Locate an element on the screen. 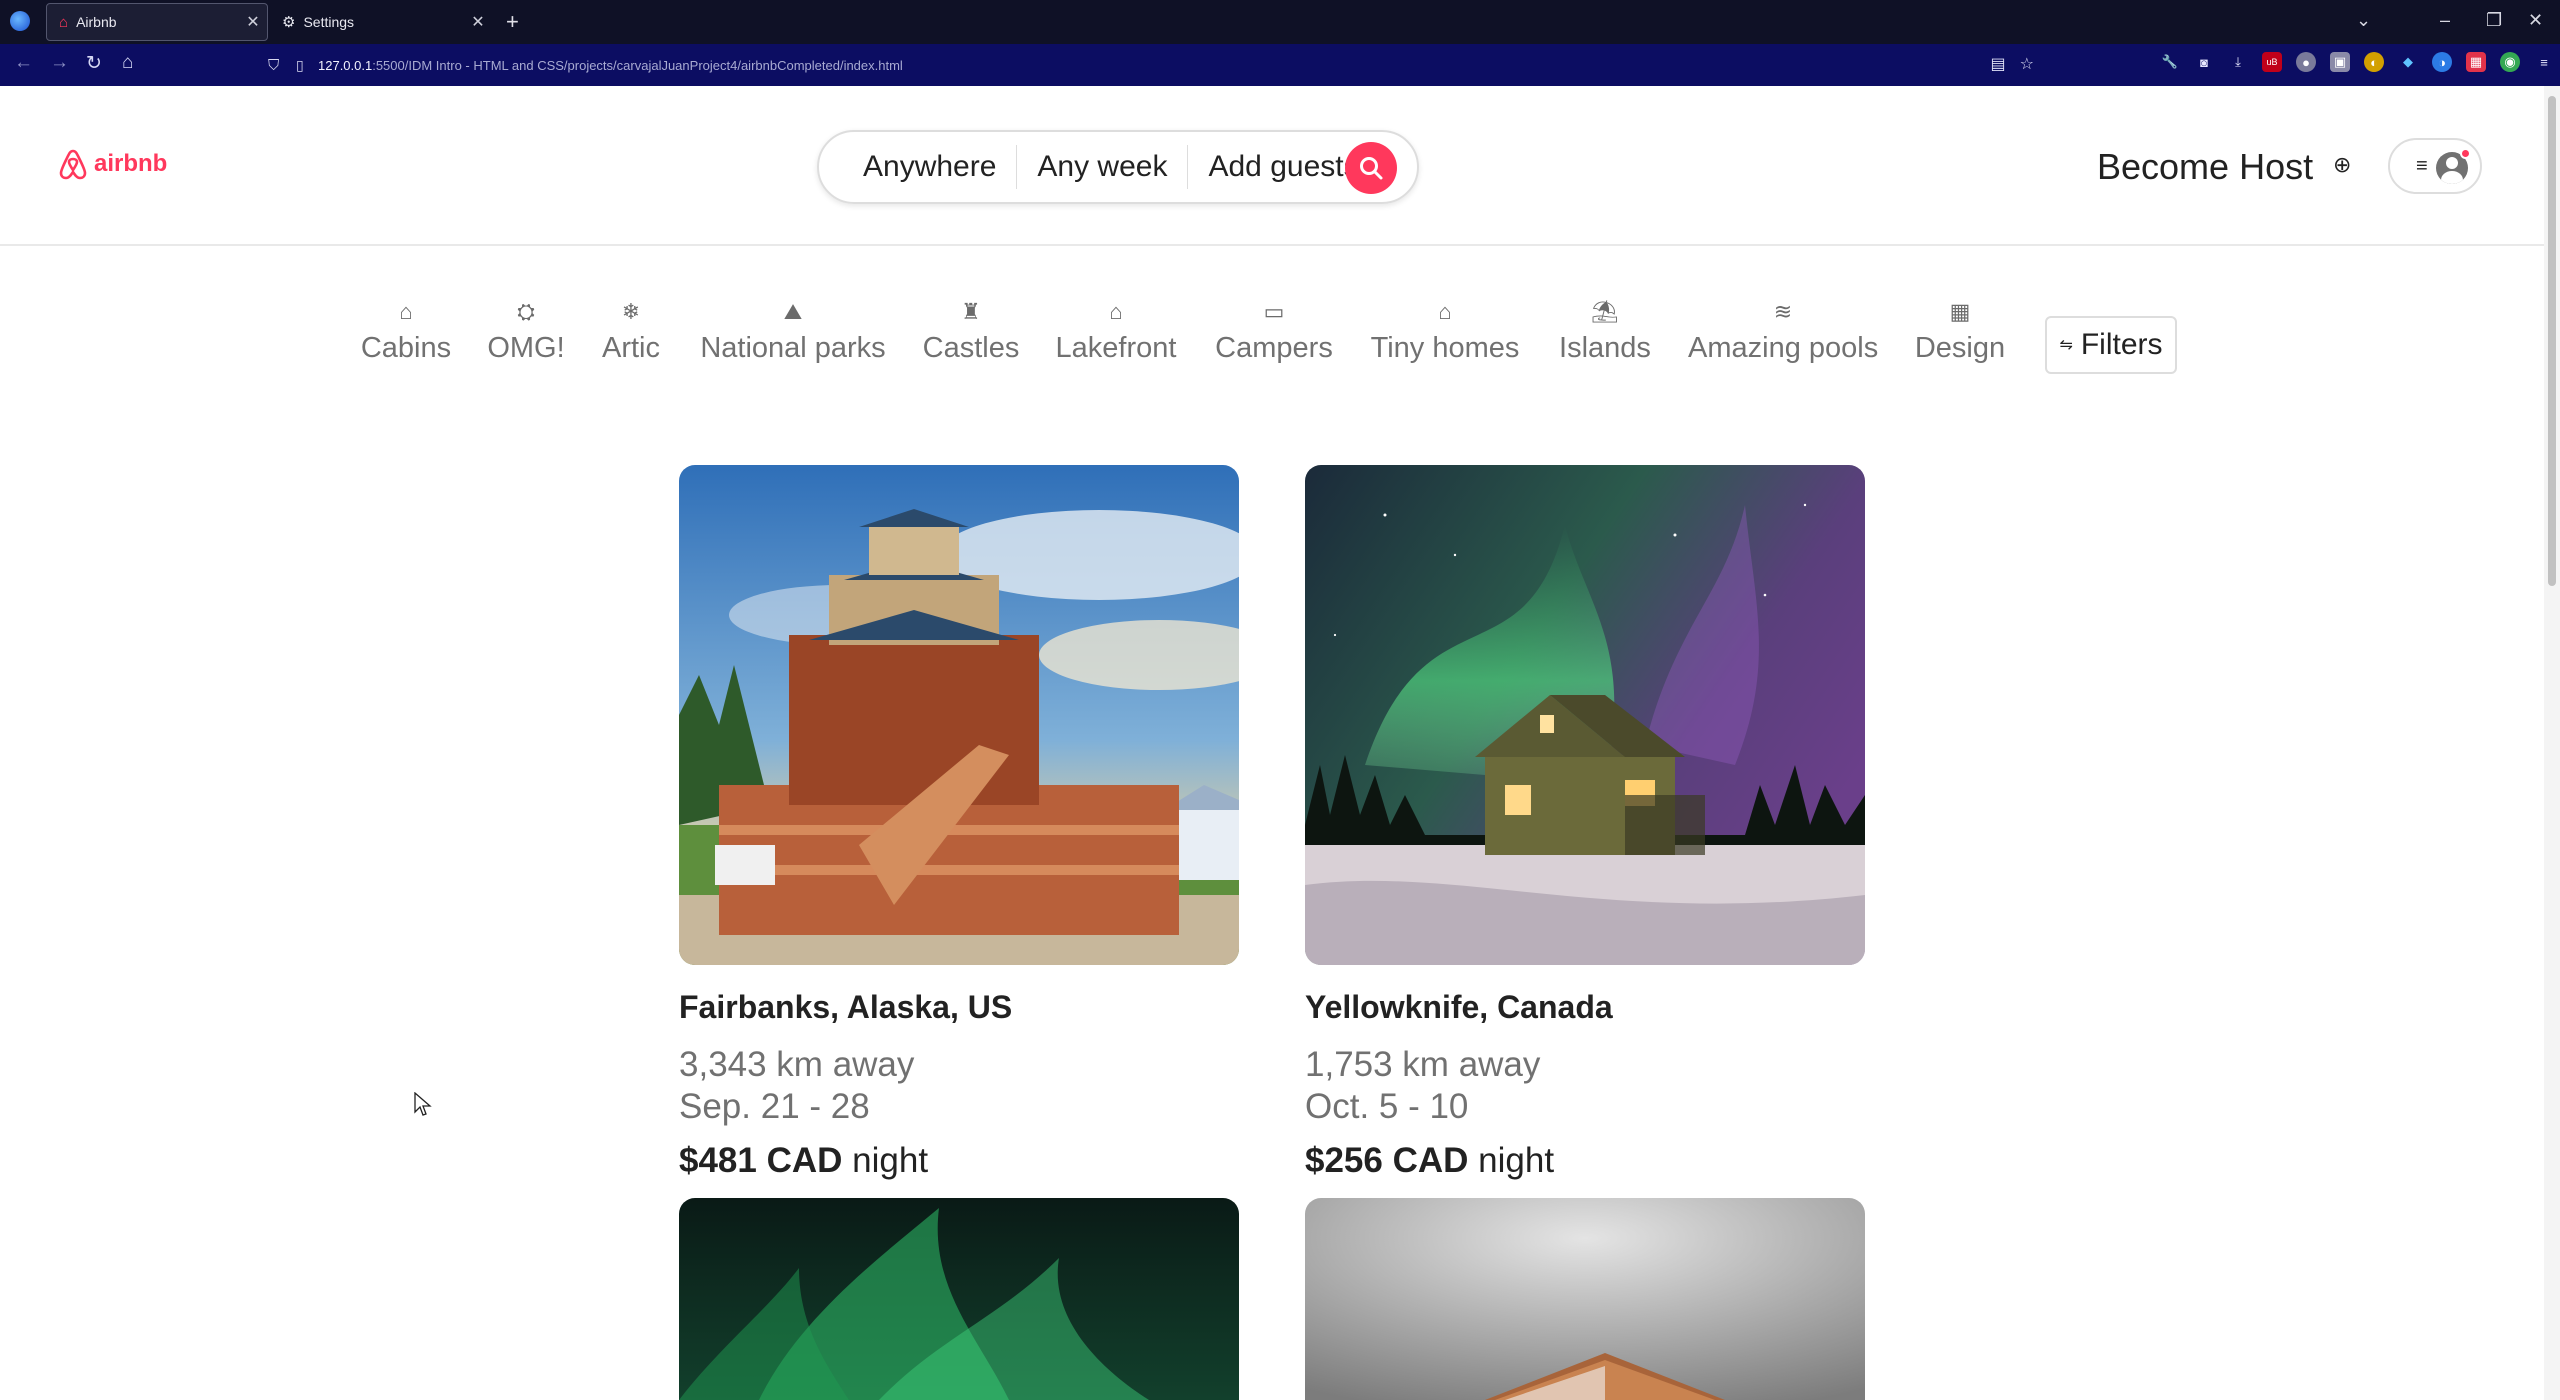 The width and height of the screenshot is (2560, 1400). forward-button: → is located at coordinates (59, 63).